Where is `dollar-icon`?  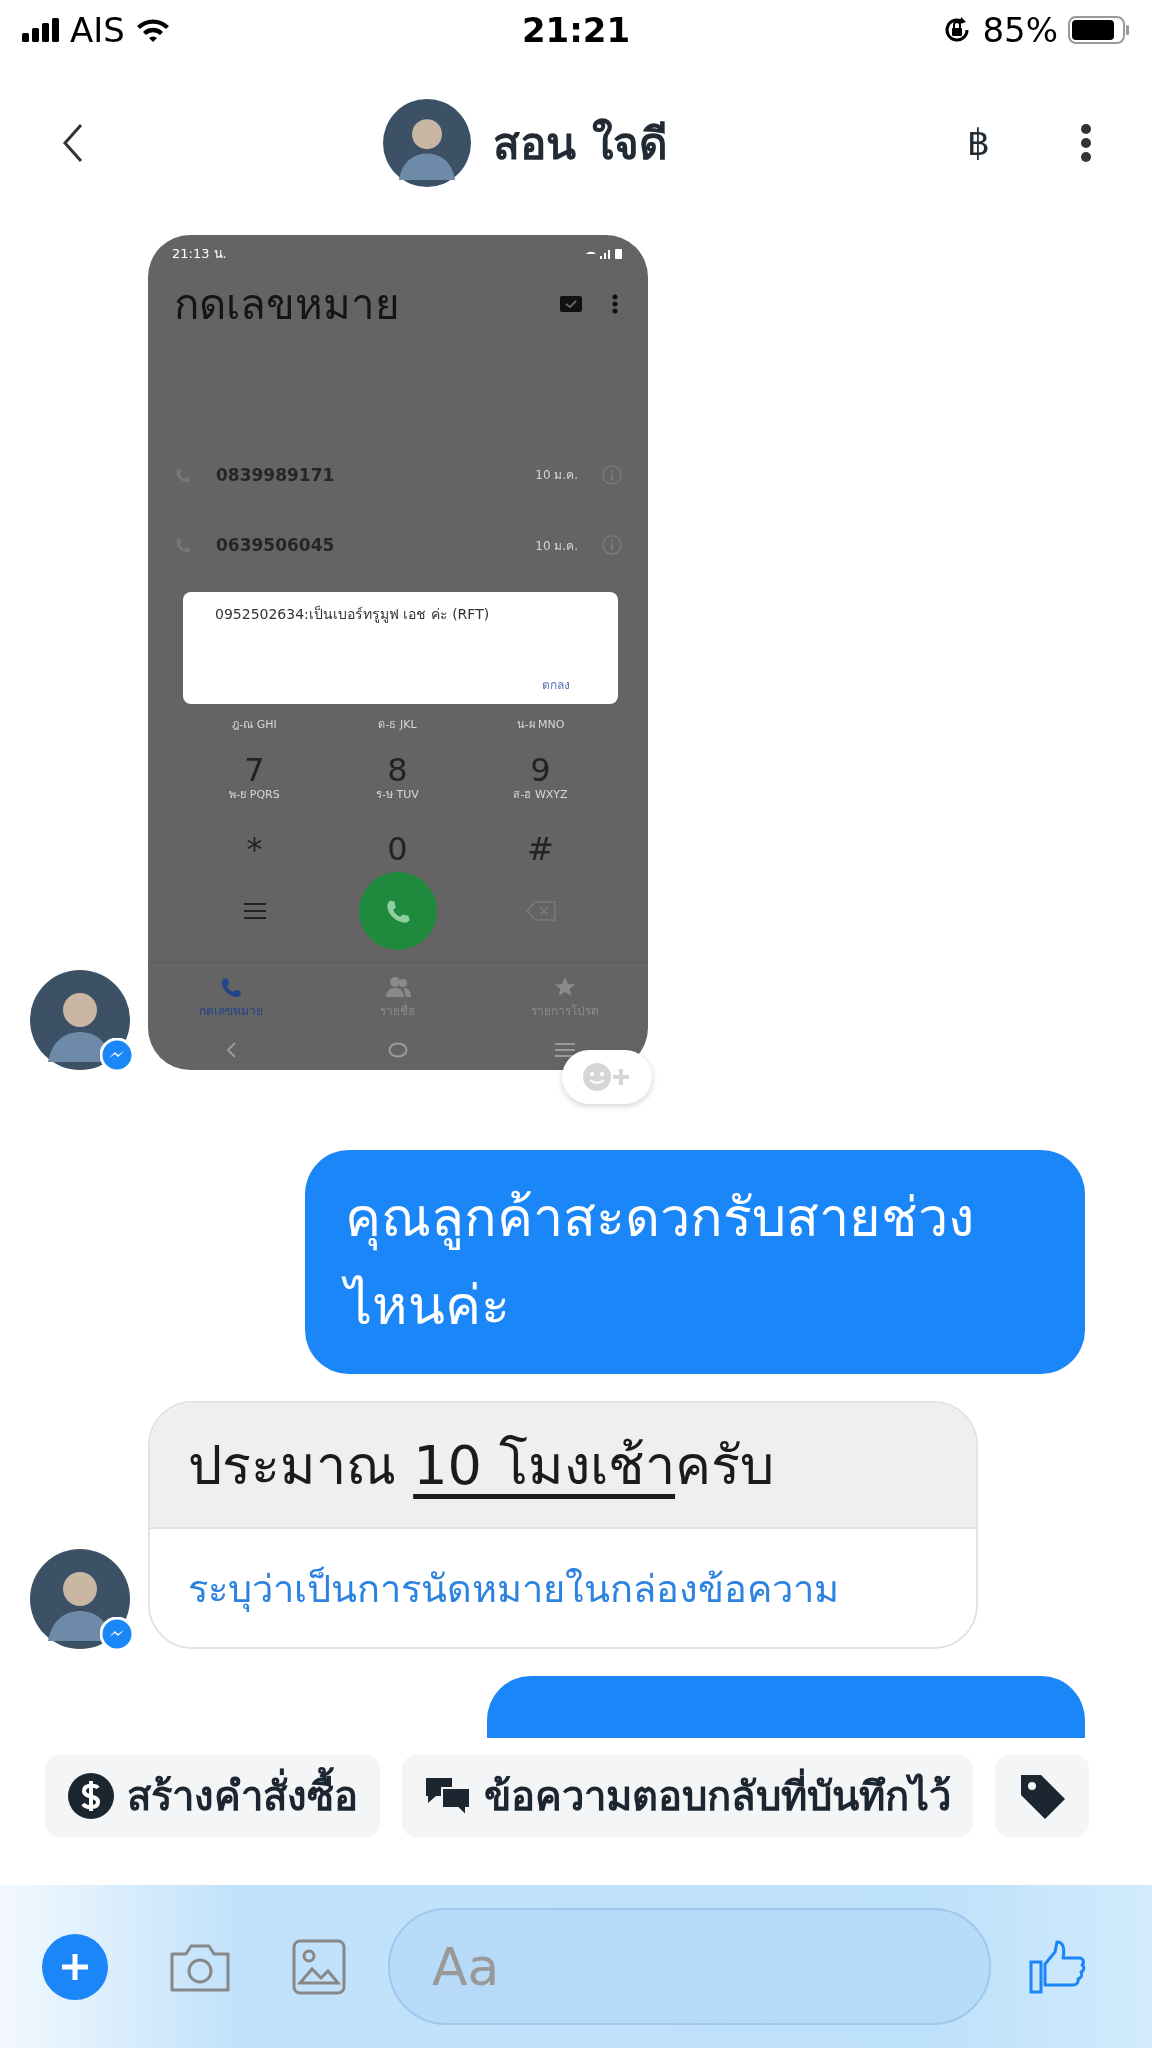 dollar-icon is located at coordinates (91, 1796).